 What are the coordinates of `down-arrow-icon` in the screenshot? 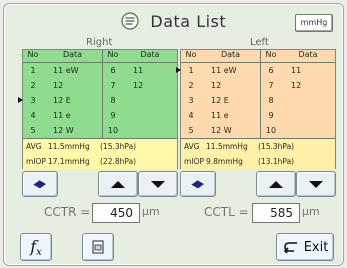 It's located at (158, 184).